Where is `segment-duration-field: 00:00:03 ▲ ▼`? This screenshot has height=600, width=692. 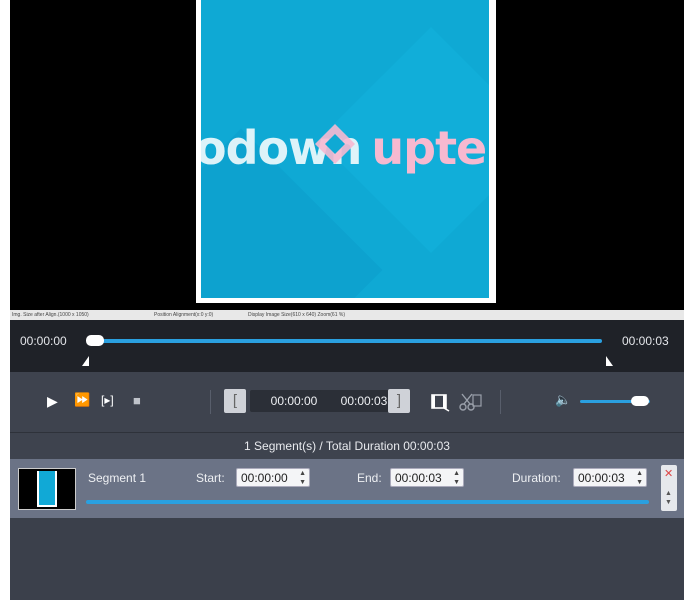
segment-duration-field: 00:00:03 ▲ ▼ is located at coordinates (610, 477).